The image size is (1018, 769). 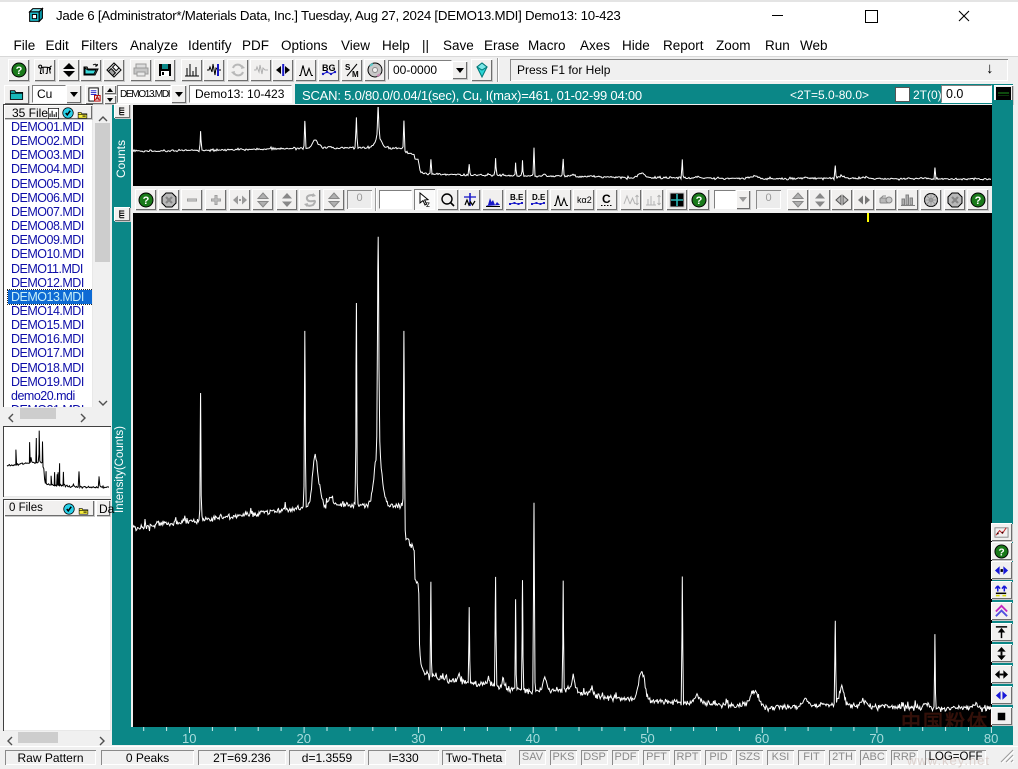 What do you see at coordinates (355, 74) in the screenshot?
I see `svg-text: M` at bounding box center [355, 74].